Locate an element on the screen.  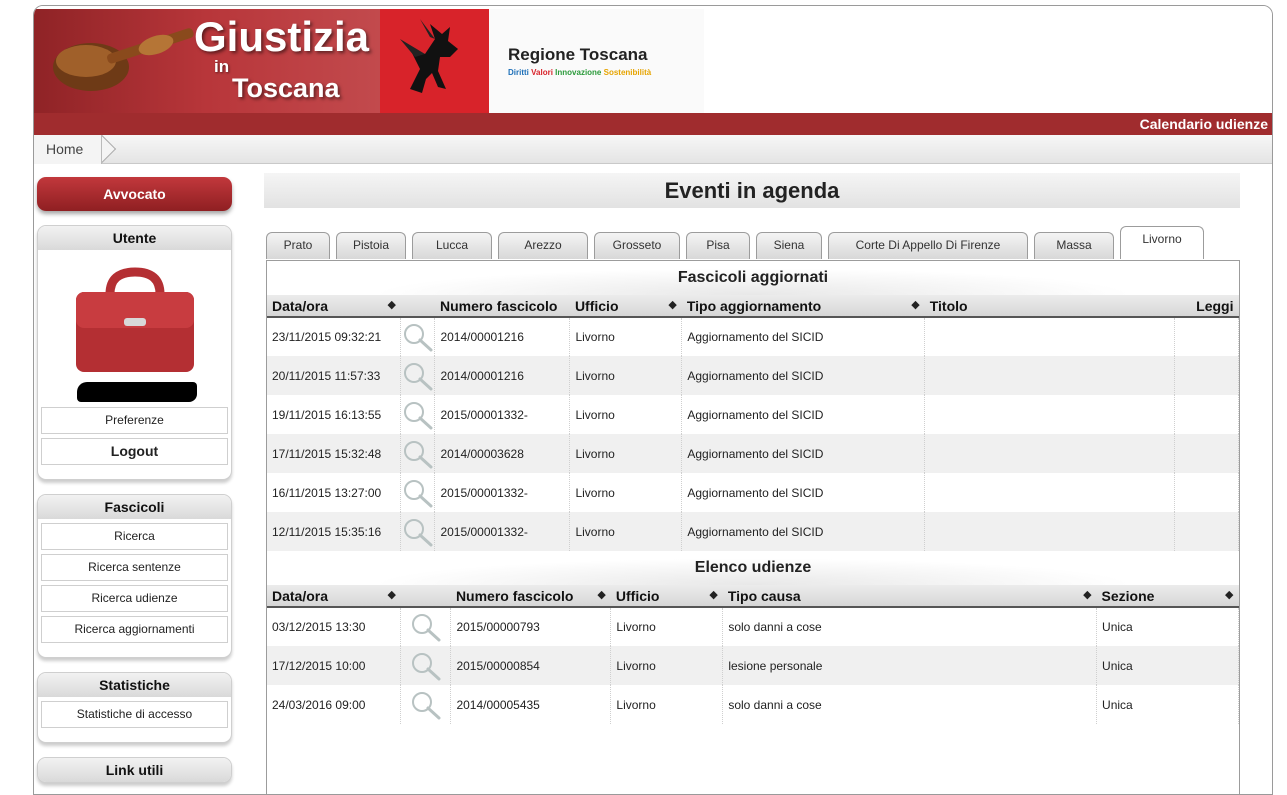
col-header-sezione: Sezione ◆ is located at coordinates (1167, 596).